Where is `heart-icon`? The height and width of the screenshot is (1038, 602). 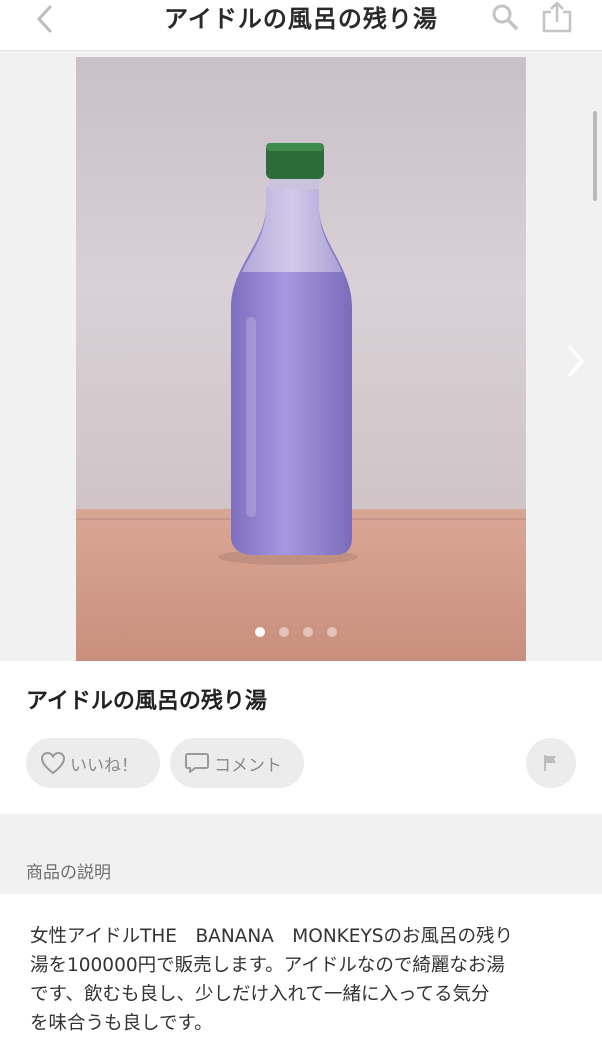 heart-icon is located at coordinates (53, 763).